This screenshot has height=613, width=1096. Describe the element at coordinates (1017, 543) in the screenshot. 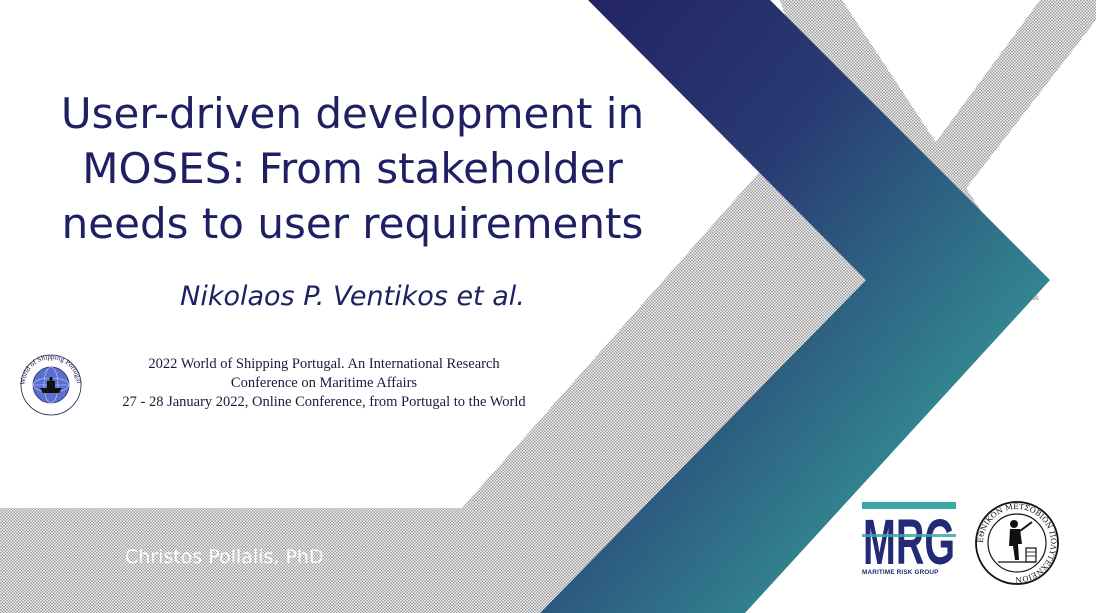

I see `ntua-seal-logo: ΕΘΝΙΚΟΝ ΜΕΤΣΟΒΙΟΝ ΠΟΛΥΤΕΧΝΕΙΟΝ` at that location.